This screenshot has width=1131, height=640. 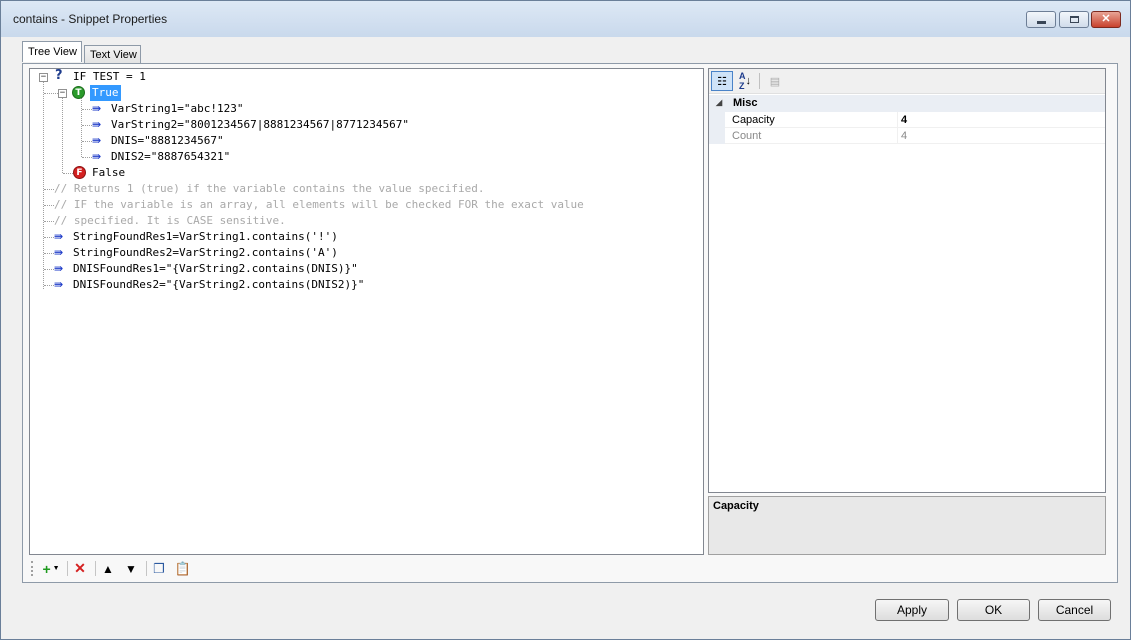 What do you see at coordinates (717, 136) in the screenshot?
I see `row-gutter` at bounding box center [717, 136].